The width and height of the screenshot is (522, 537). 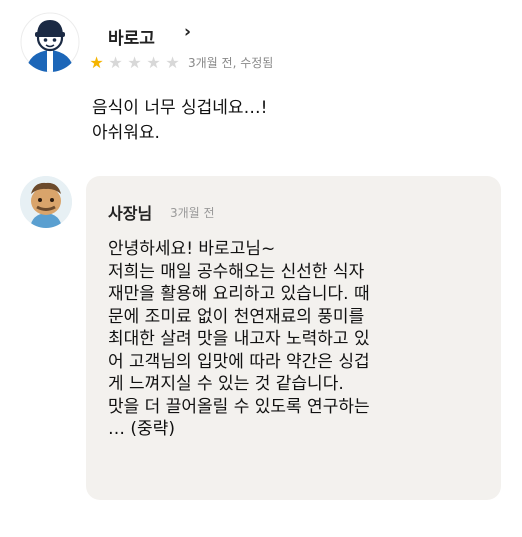 I want to click on reply-meta: 3개월 전, so click(x=192, y=213).